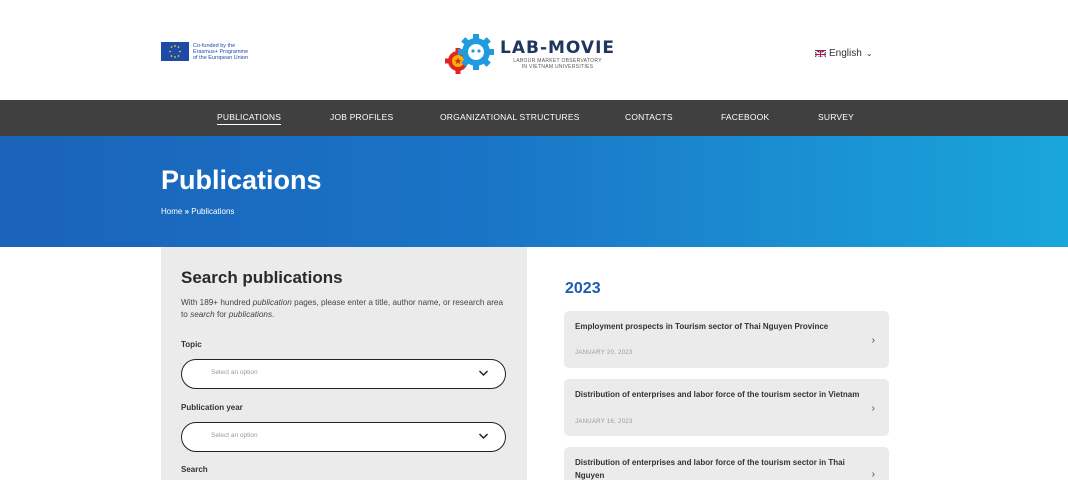 The image size is (1068, 482). I want to click on topic-label: Topic, so click(191, 344).